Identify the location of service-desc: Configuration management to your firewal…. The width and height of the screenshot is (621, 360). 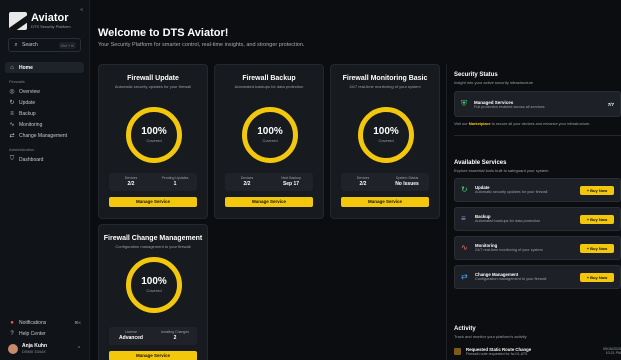
(511, 279).